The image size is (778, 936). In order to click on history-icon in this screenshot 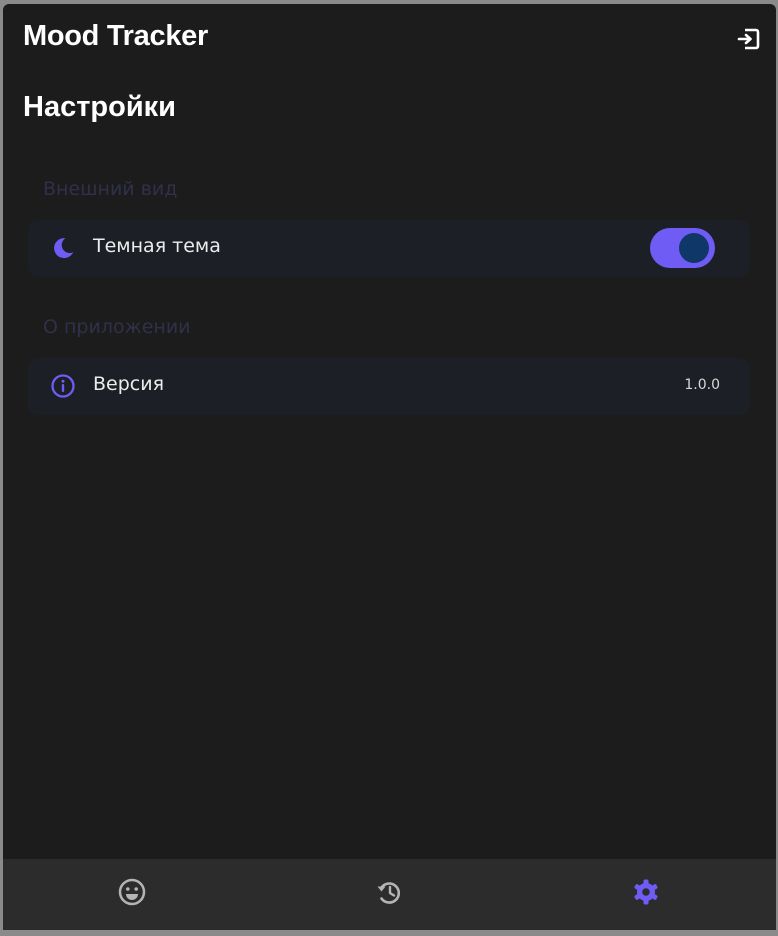, I will do `click(389, 893)`.